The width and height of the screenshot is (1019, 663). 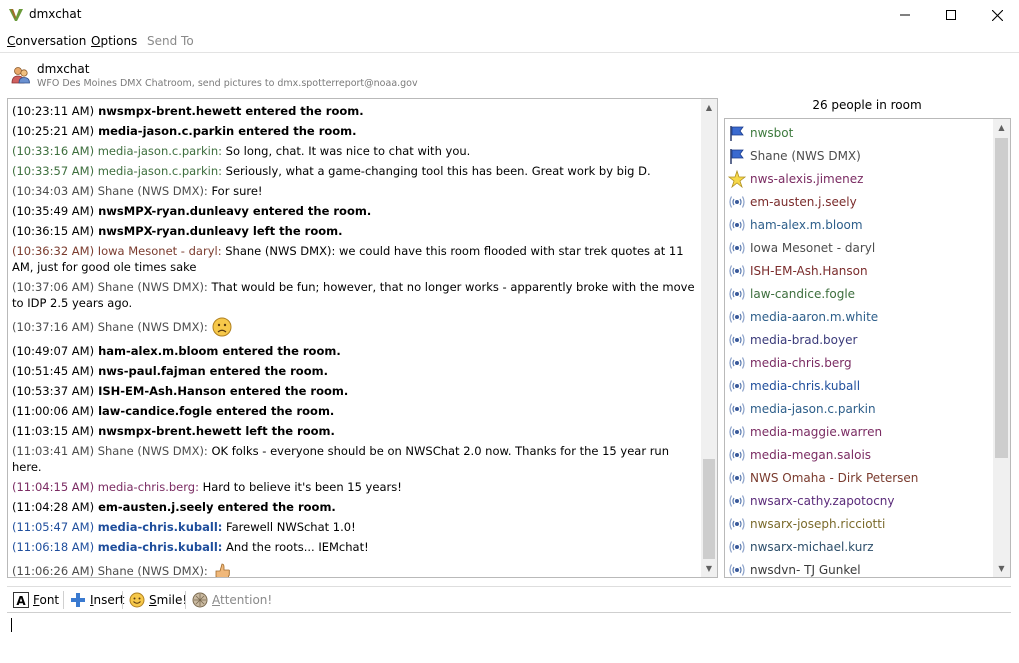 I want to click on minimize-button, so click(x=905, y=15).